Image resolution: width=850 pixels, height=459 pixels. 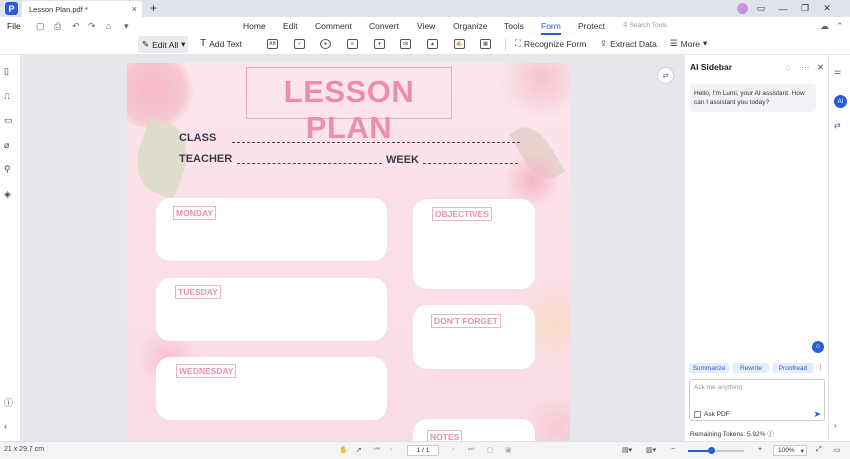 What do you see at coordinates (198, 292) in the screenshot?
I see `tuesday-label: TUESDAY` at bounding box center [198, 292].